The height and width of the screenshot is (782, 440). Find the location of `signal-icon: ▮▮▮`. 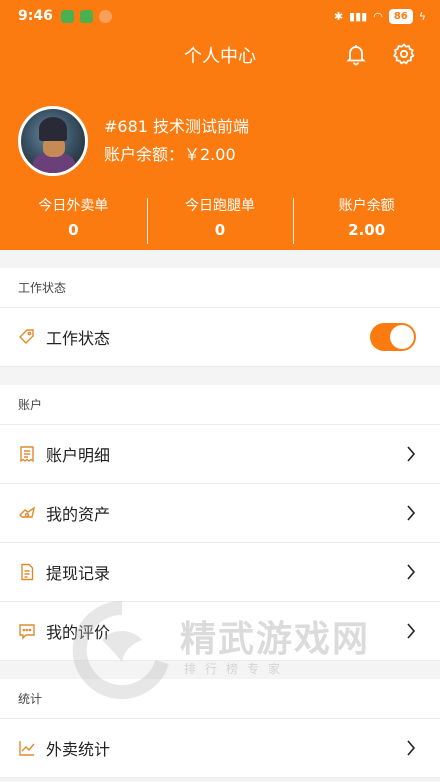

signal-icon: ▮▮▮ is located at coordinates (358, 16).